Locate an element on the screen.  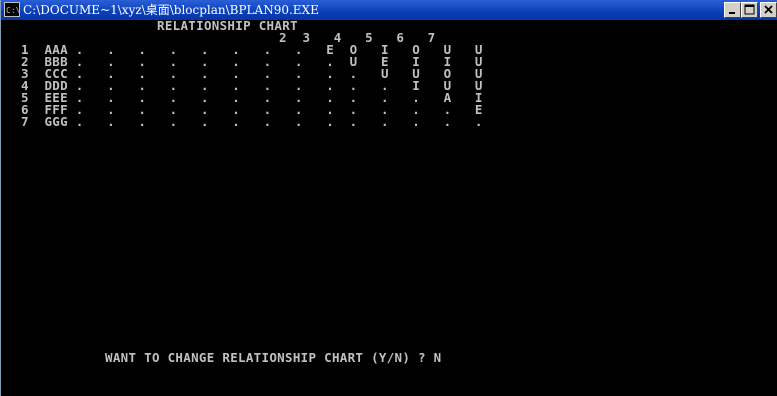
close-button is located at coordinates (768, 10).